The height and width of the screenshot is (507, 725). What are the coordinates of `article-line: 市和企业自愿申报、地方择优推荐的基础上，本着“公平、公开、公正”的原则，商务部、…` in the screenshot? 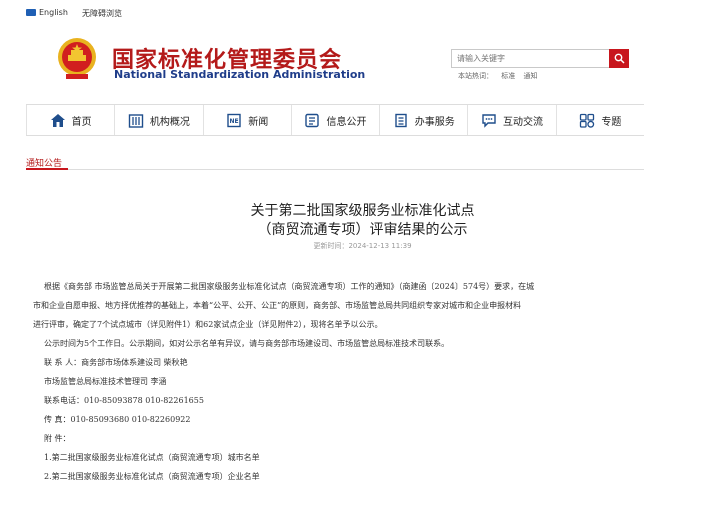 It's located at (277, 305).